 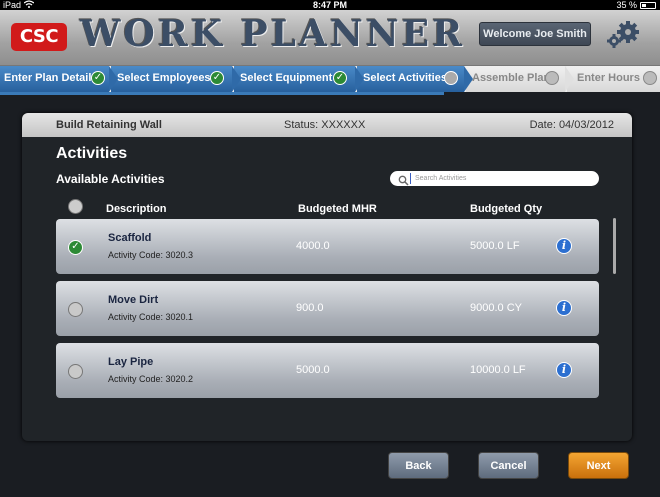 What do you see at coordinates (313, 370) in the screenshot?
I see `activity-mhr: 5000.0` at bounding box center [313, 370].